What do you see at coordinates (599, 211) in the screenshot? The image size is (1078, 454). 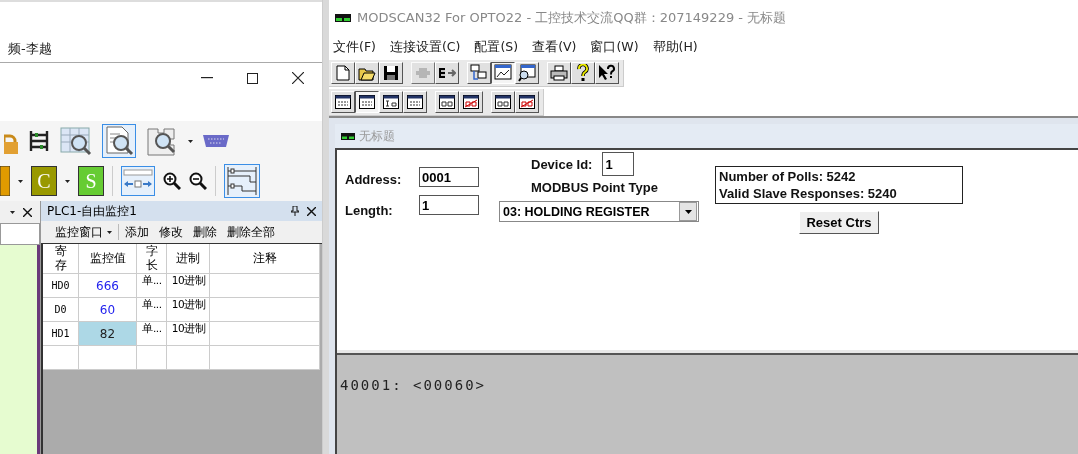 I see `point-type-dropdown: 03: HOLDING REGISTER` at bounding box center [599, 211].